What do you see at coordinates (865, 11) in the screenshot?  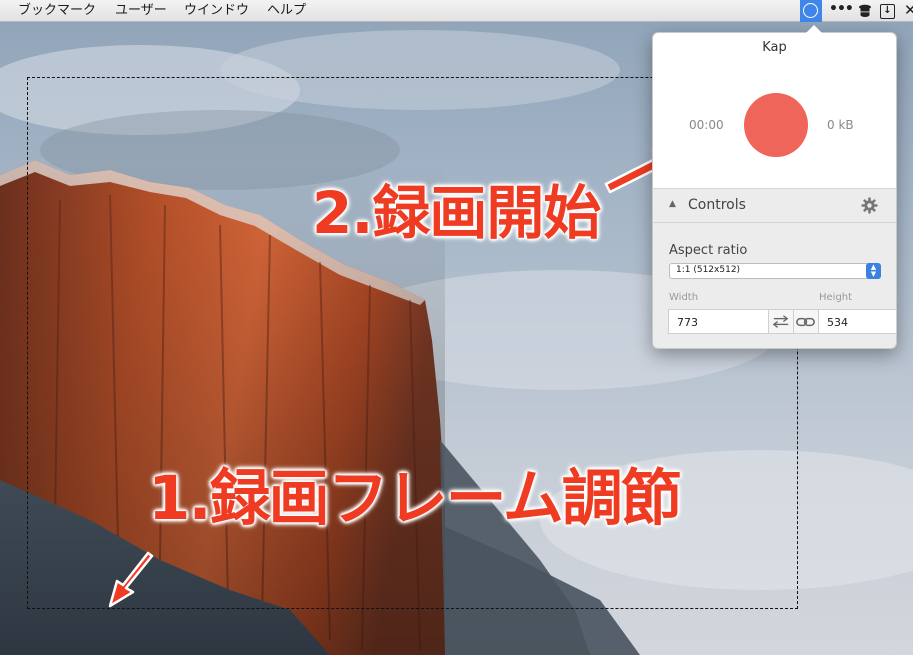 I see `alfred-hat-icon` at bounding box center [865, 11].